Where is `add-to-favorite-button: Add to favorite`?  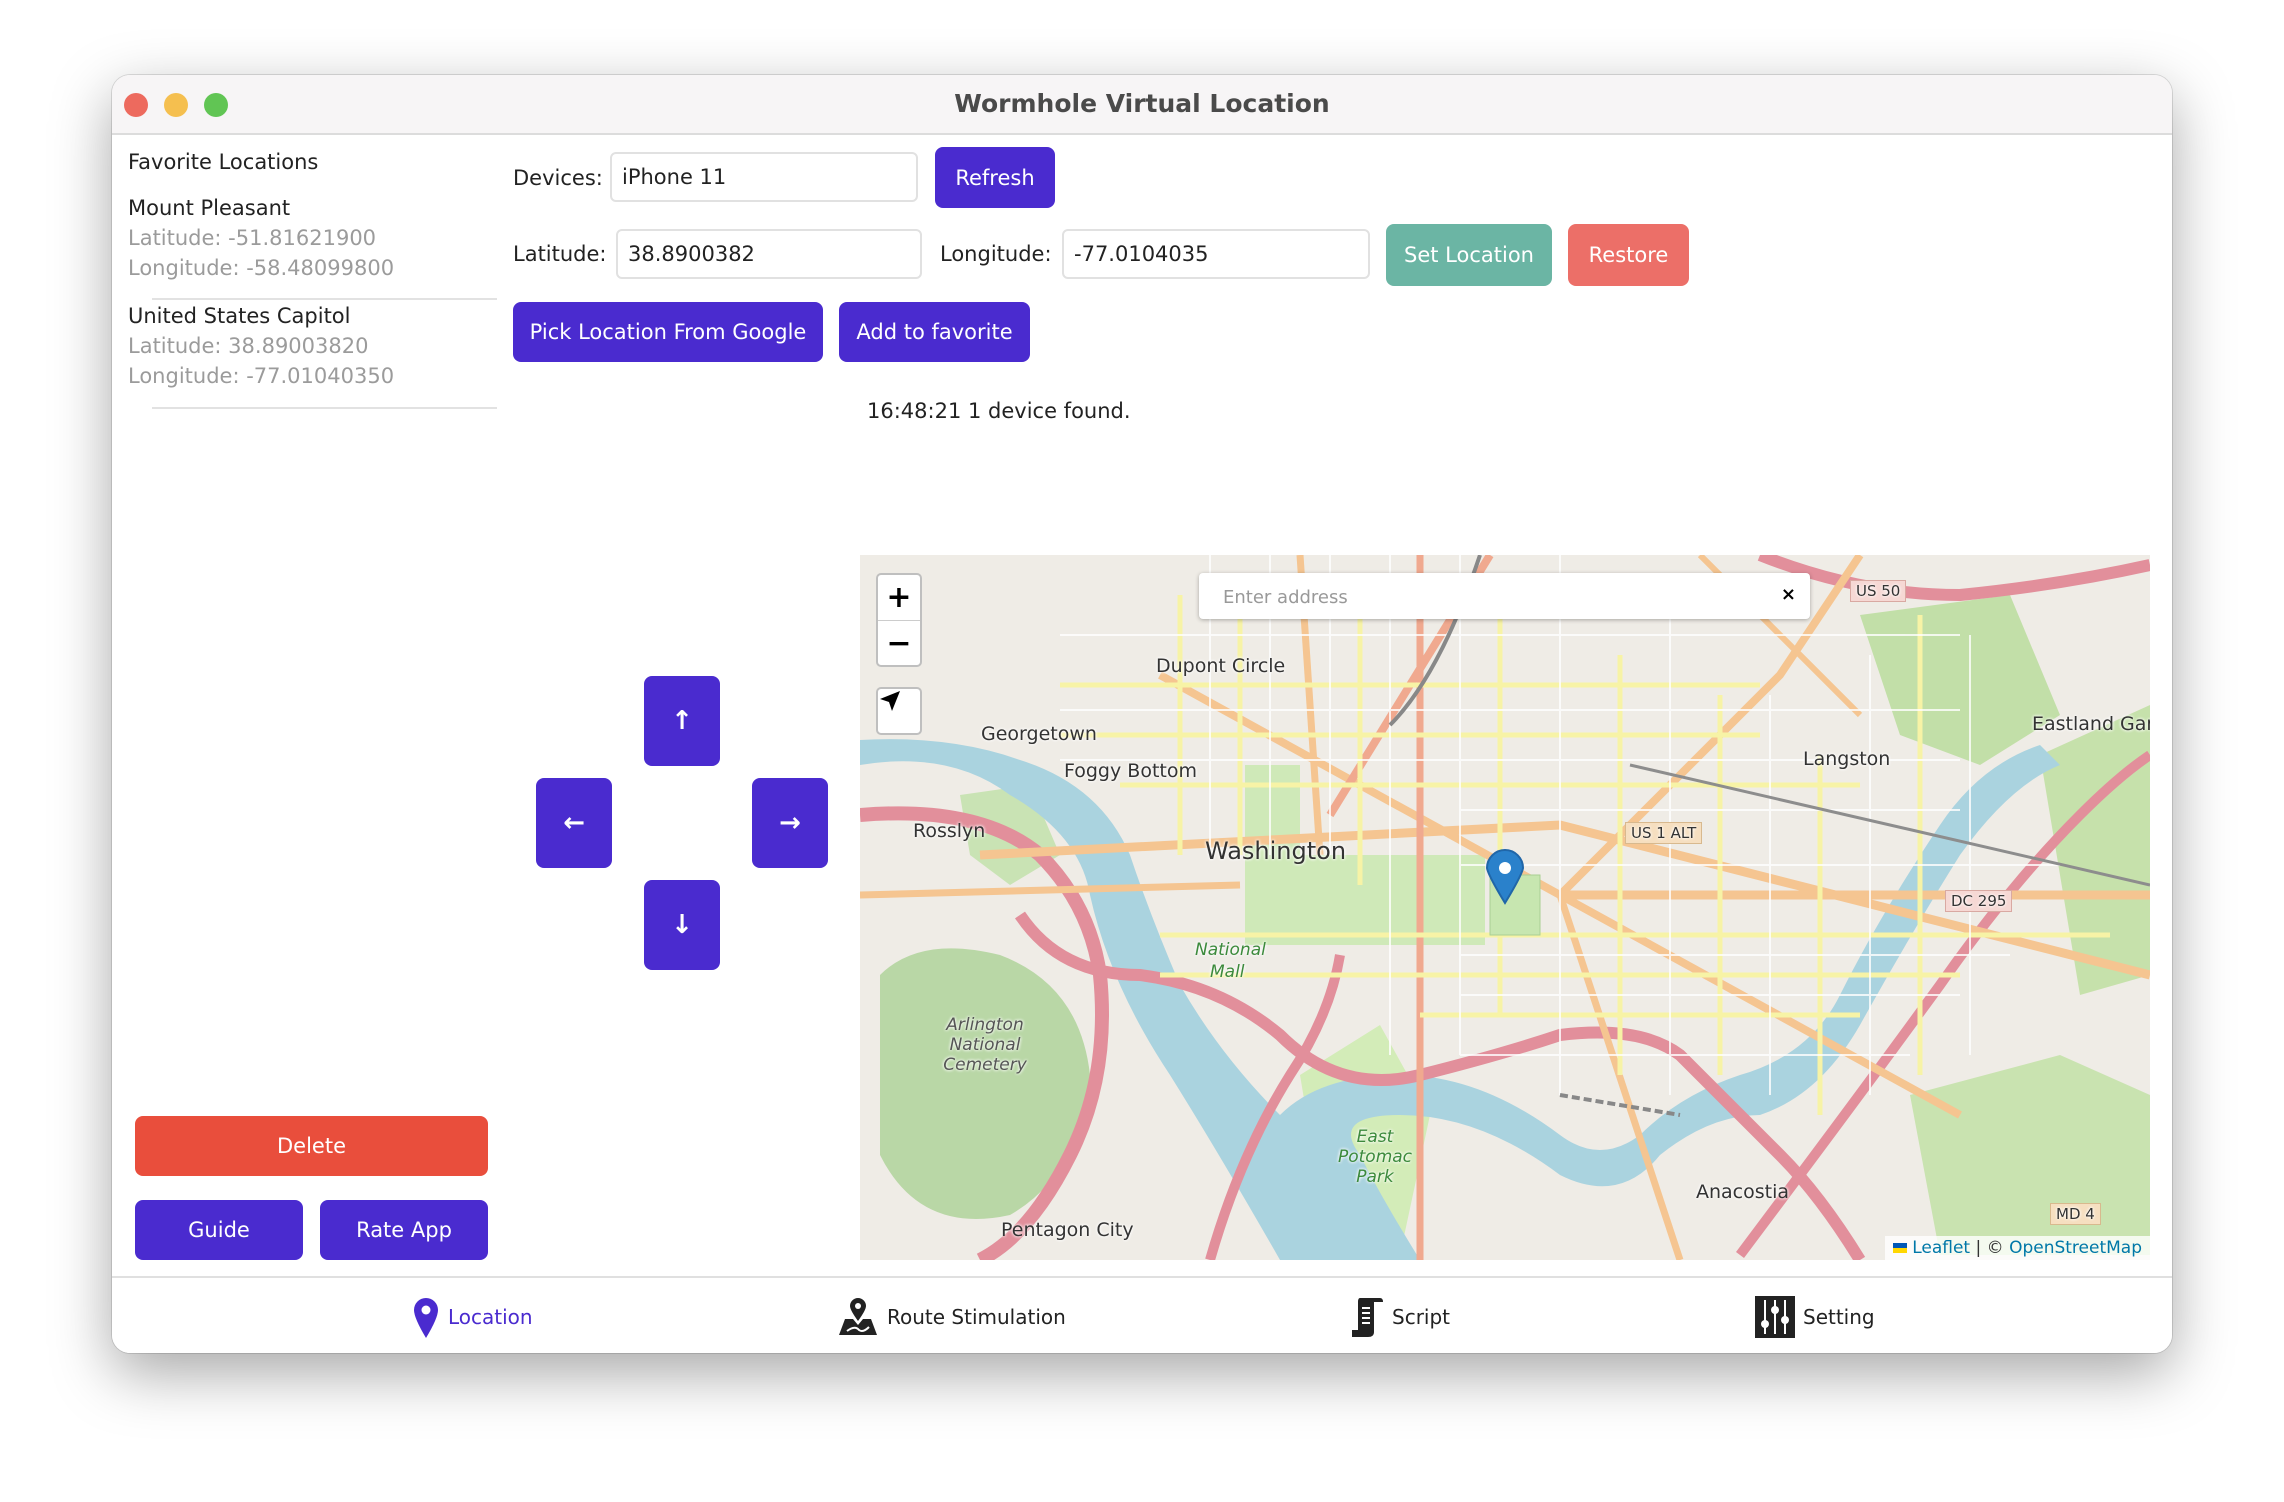 add-to-favorite-button: Add to favorite is located at coordinates (934, 332).